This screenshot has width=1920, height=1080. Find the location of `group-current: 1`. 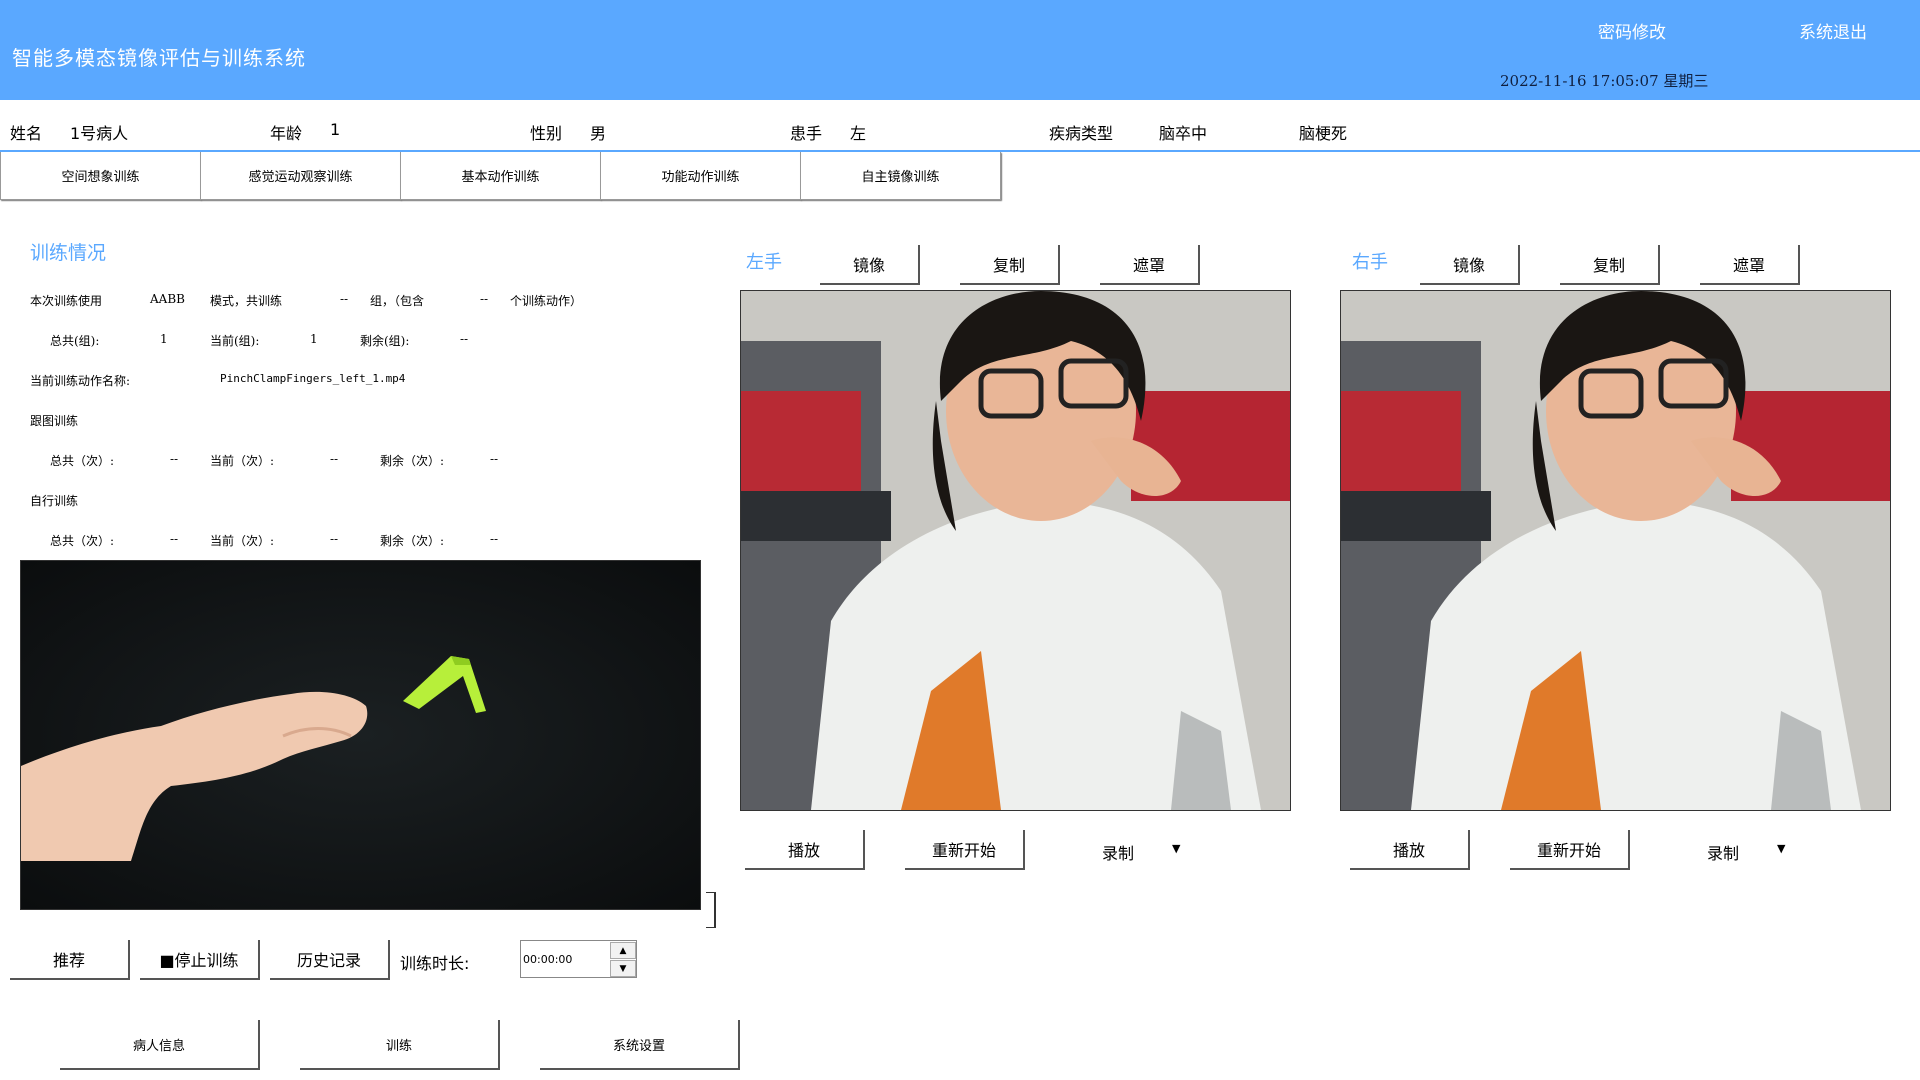

group-current: 1 is located at coordinates (314, 339).